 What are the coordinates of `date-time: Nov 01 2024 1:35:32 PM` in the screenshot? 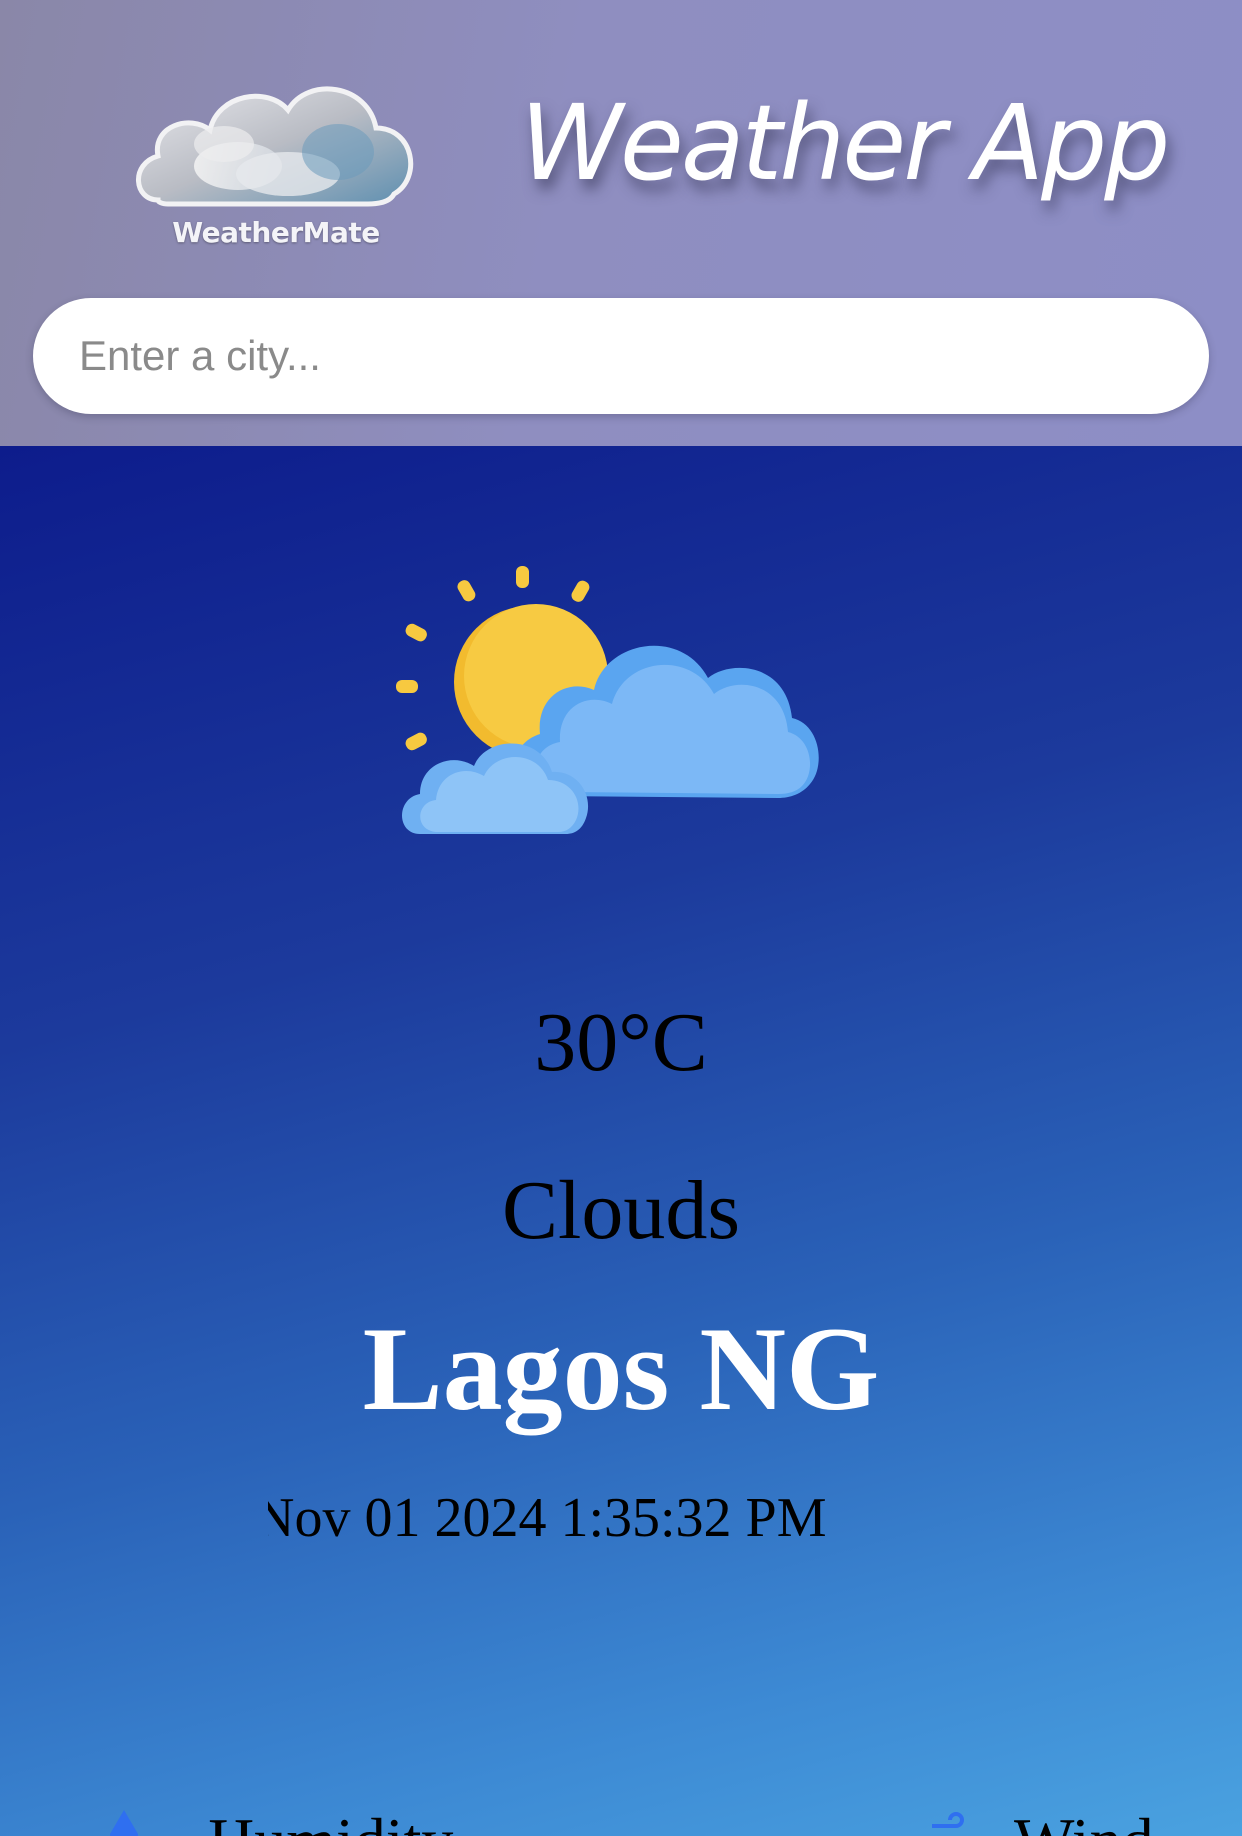 It's located at (578, 1518).